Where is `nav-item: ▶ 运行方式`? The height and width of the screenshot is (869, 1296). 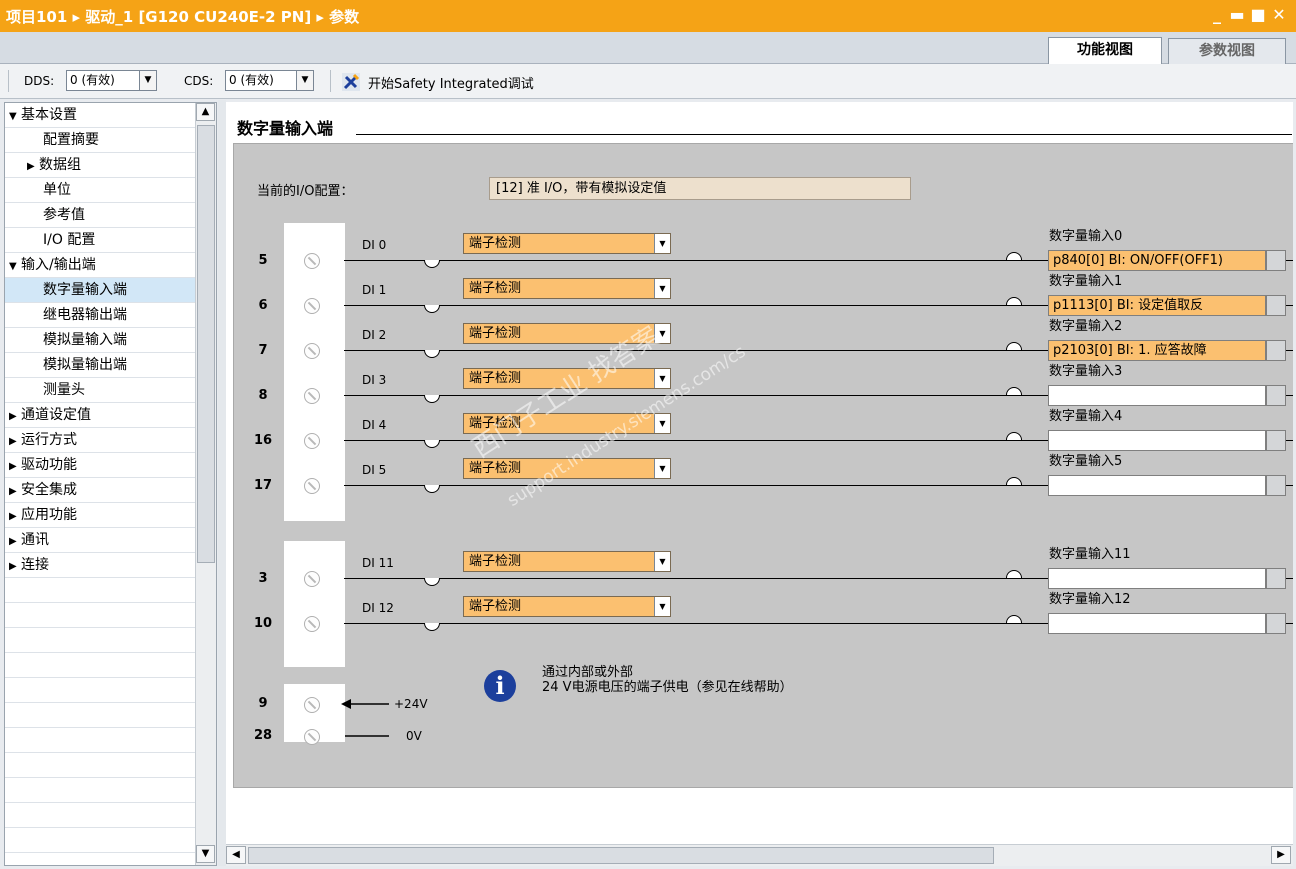
nav-item: ▶ 运行方式 is located at coordinates (100, 440).